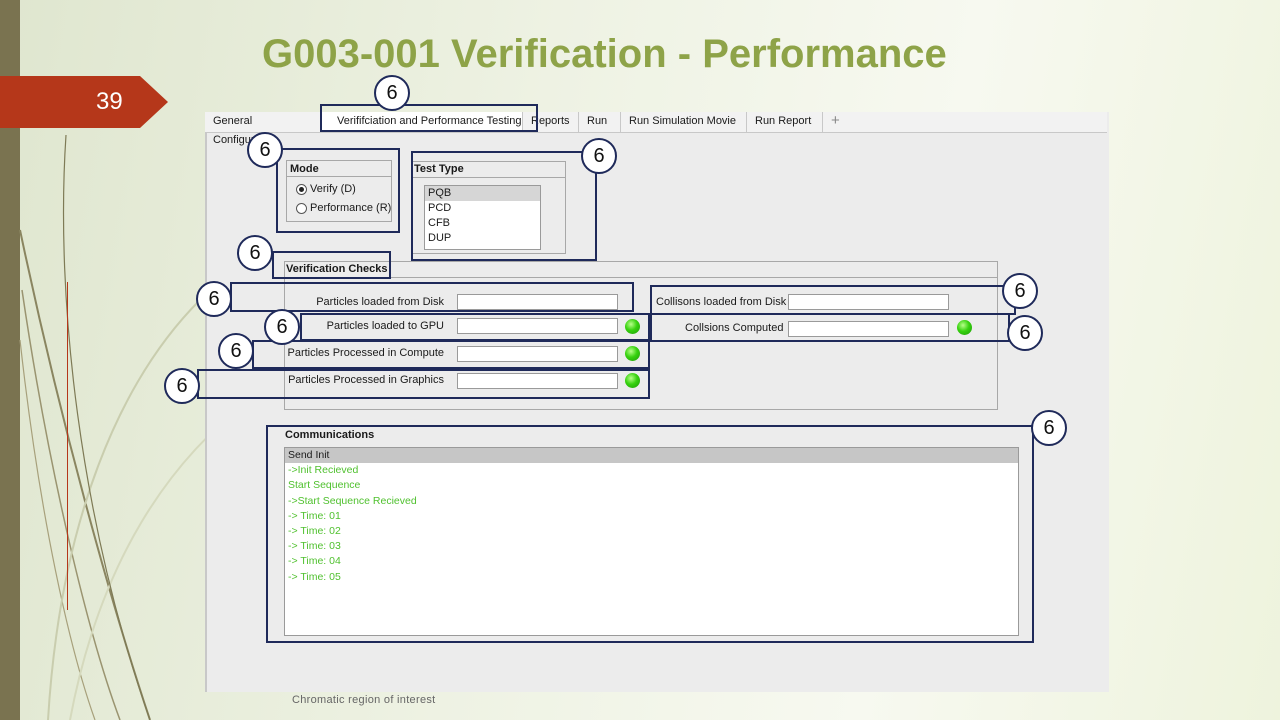 This screenshot has height=720, width=1280. Describe the element at coordinates (488, 177) in the screenshot. I see `test-type-divider` at that location.